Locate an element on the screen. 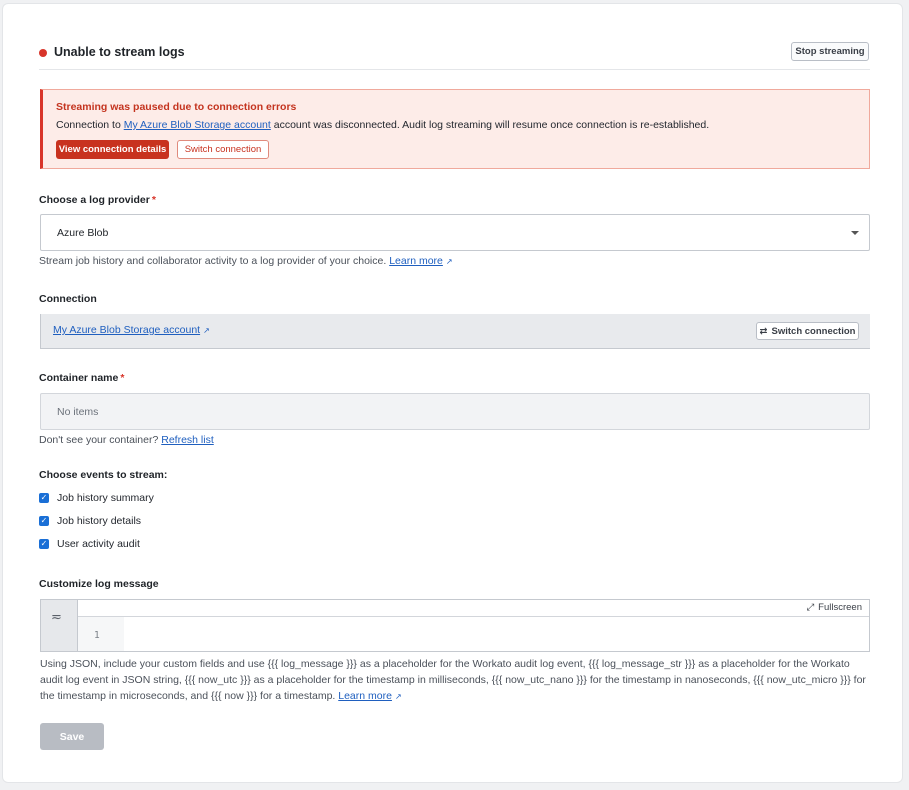  log-provider-selected-value: Azure Blob is located at coordinates (83, 233).